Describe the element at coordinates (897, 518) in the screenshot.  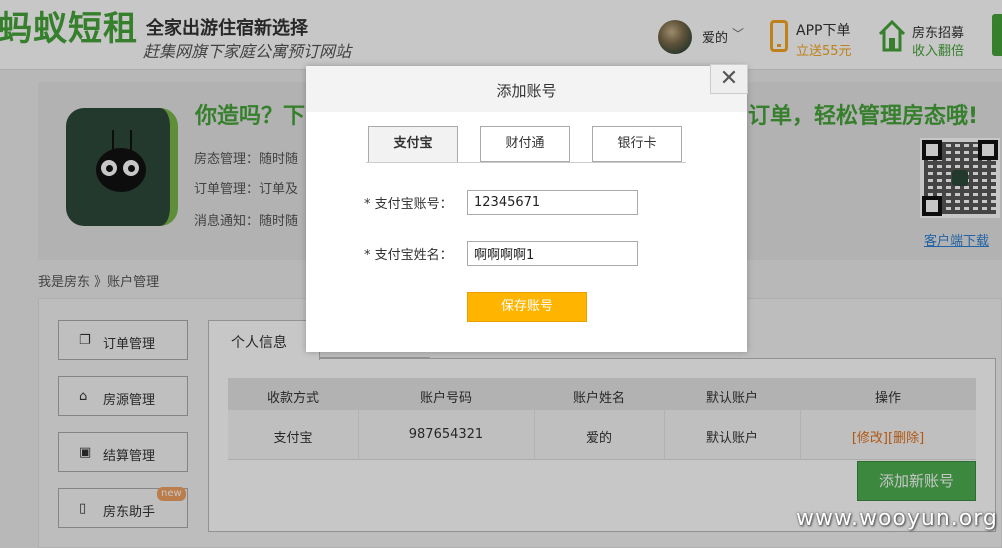
I see `watermark: www.wooyun.org` at that location.